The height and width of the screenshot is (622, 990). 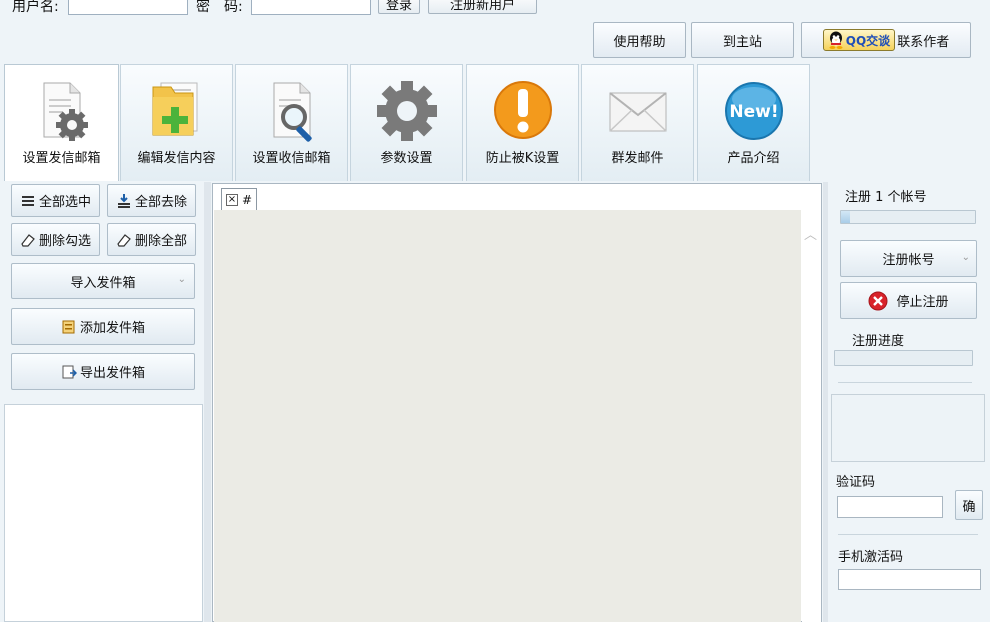 I want to click on envelope-icon, so click(x=637, y=112).